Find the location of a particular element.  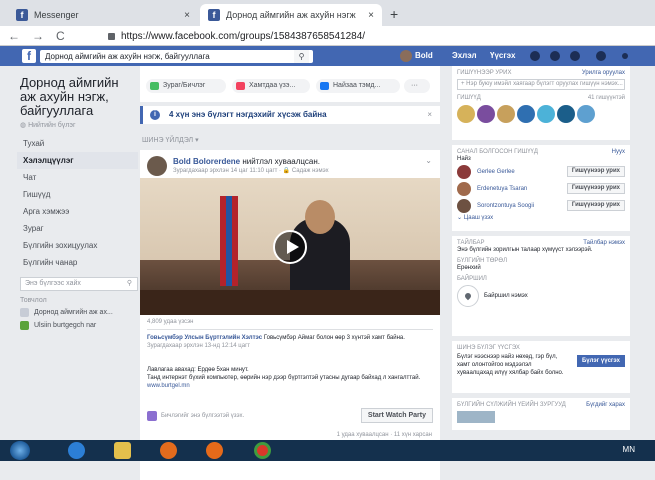

hide-link: Нуух is located at coordinates (618, 152).